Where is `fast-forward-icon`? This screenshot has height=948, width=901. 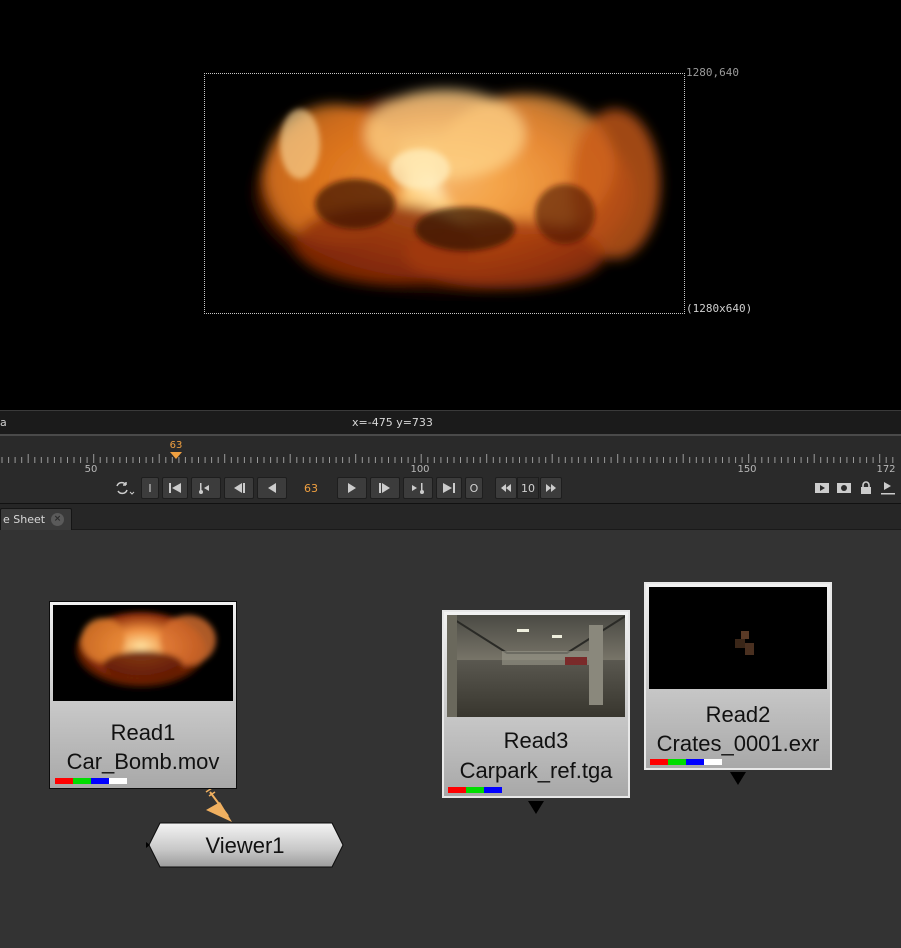
fast-forward-icon is located at coordinates (551, 488).